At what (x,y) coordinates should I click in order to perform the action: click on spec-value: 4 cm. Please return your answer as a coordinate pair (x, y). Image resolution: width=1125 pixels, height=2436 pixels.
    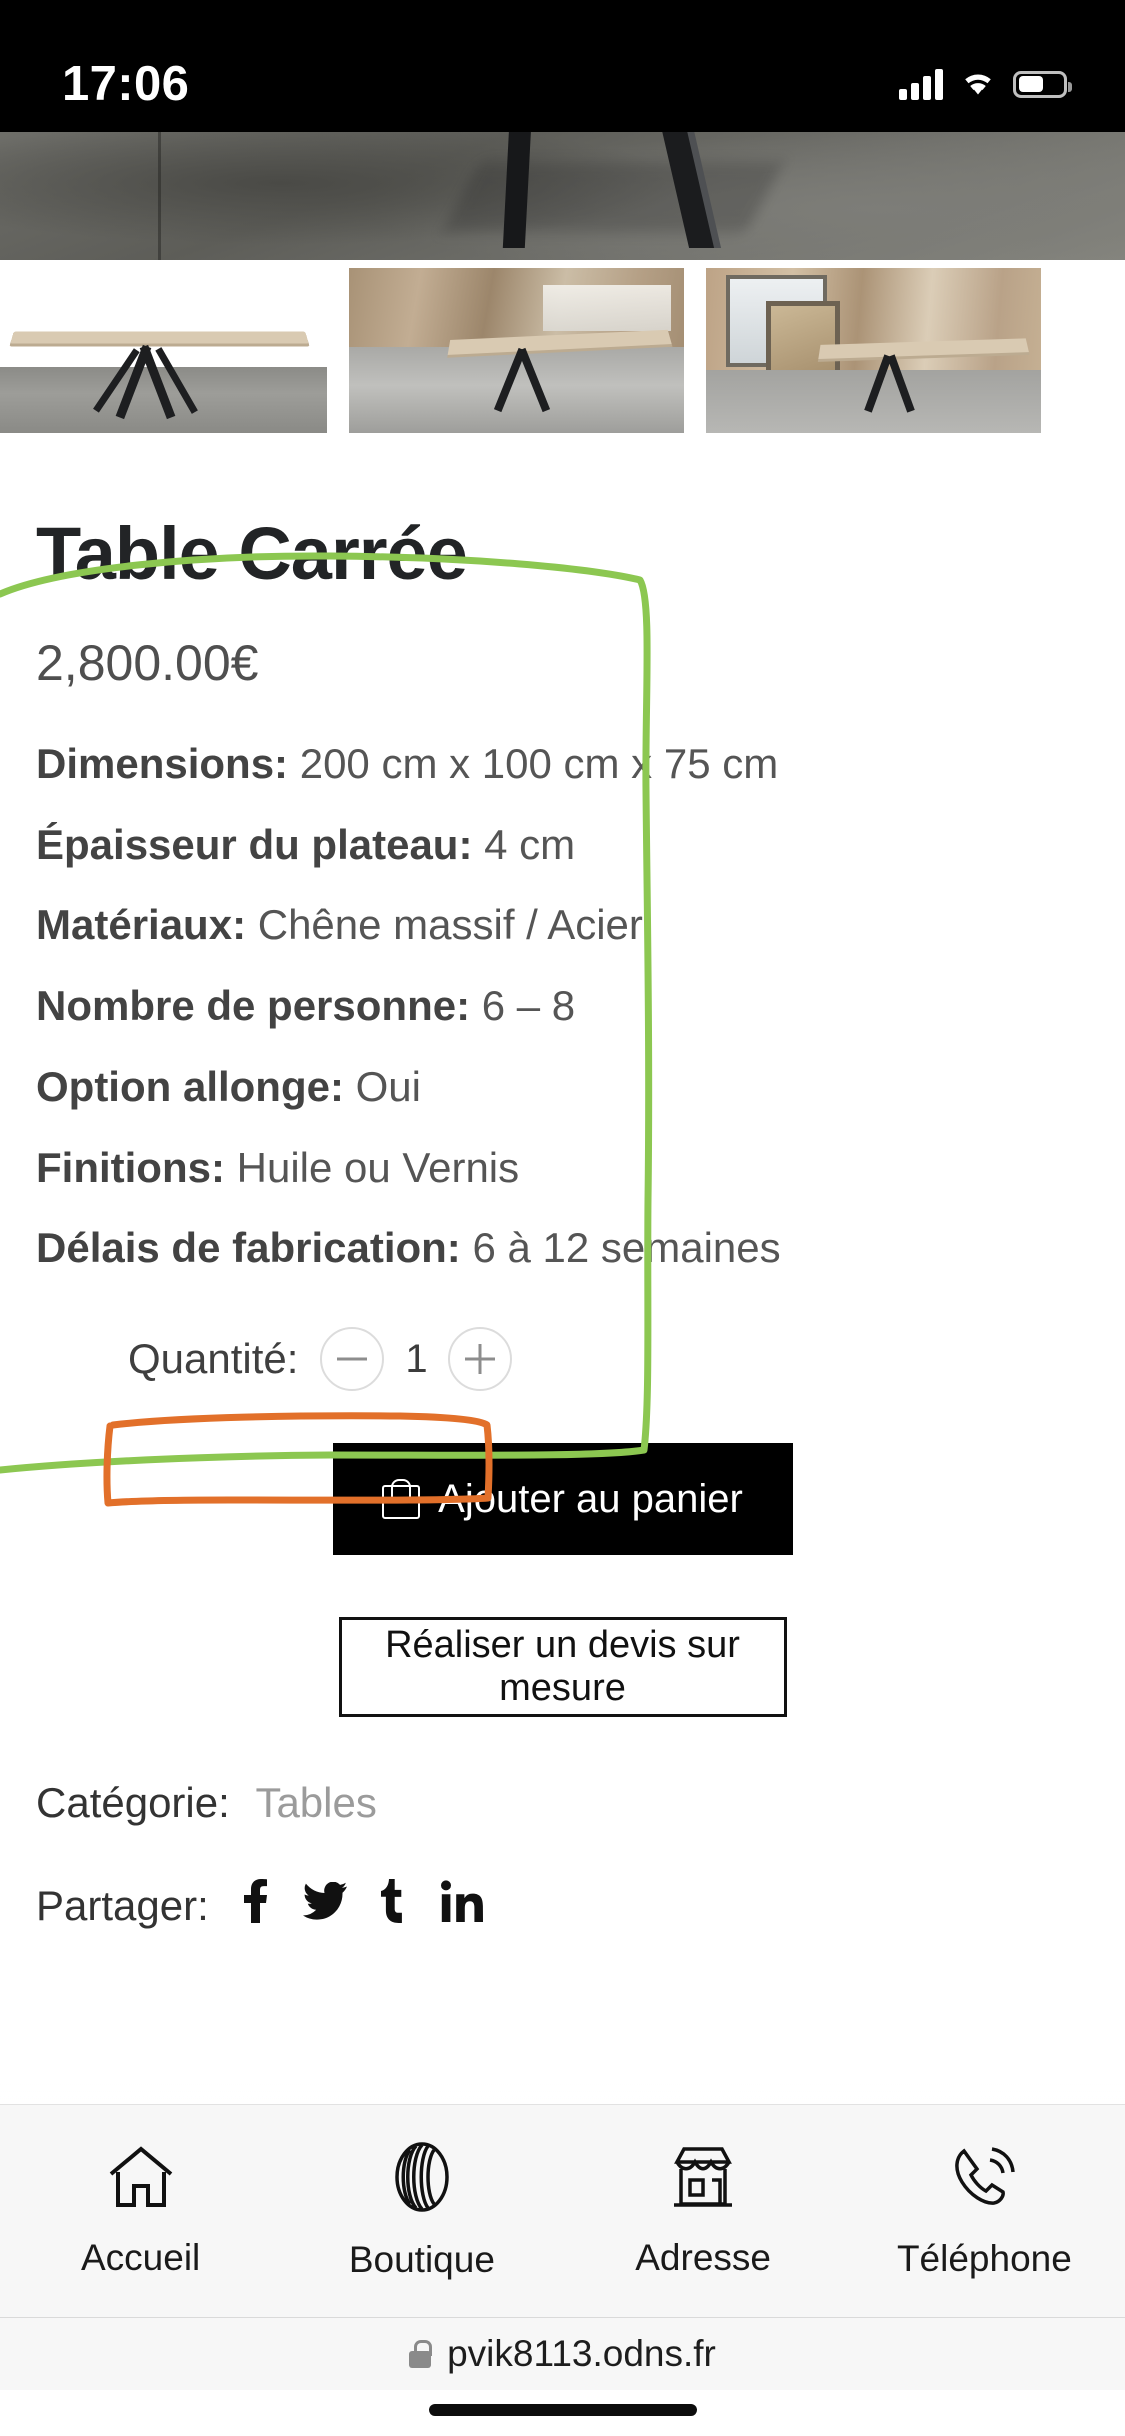
    Looking at the image, I should click on (530, 844).